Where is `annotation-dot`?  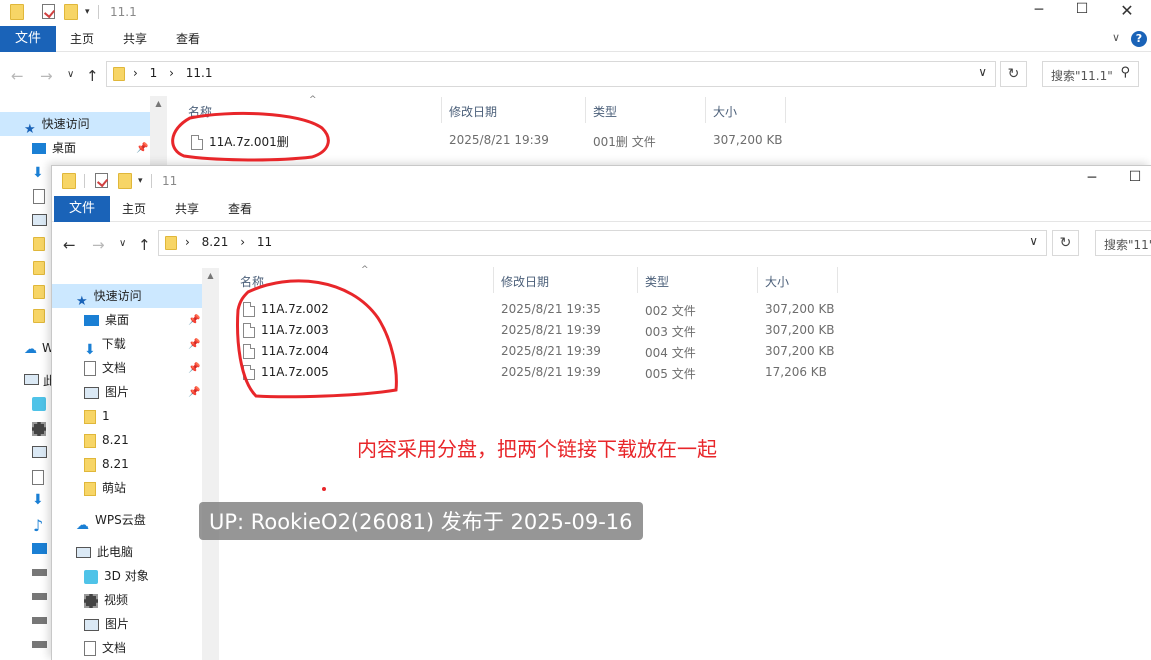
annotation-dot is located at coordinates (324, 489).